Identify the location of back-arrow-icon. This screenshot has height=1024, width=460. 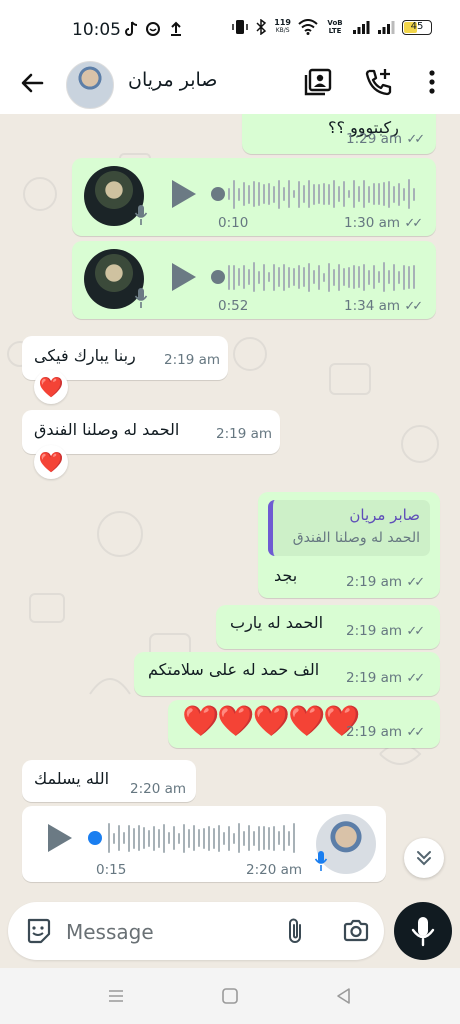
(33, 83).